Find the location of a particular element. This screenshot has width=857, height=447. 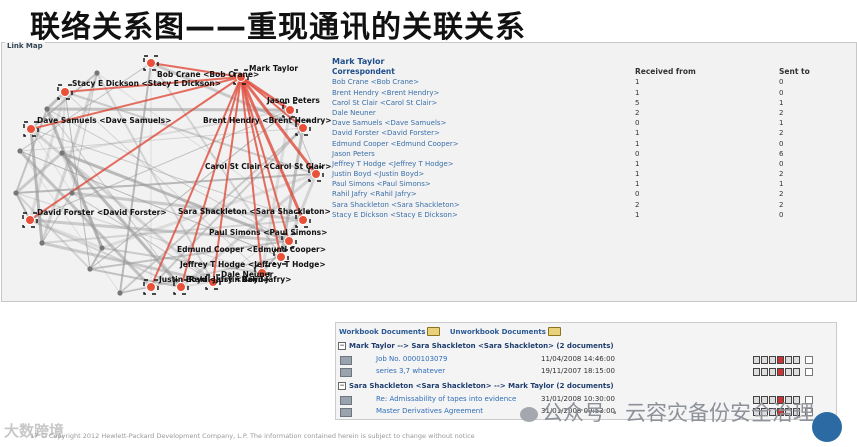

graph-label-edmund: Edmund Cooper <Edmund Cooper> is located at coordinates (251, 249).